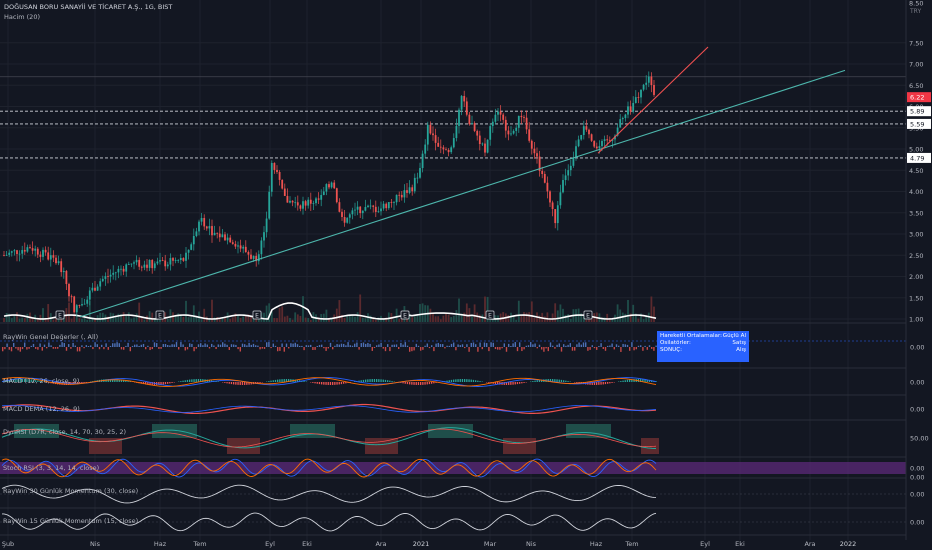 The width and height of the screenshot is (932, 550). What do you see at coordinates (60, 316) in the screenshot?
I see `event-marker-label: E` at bounding box center [60, 316].